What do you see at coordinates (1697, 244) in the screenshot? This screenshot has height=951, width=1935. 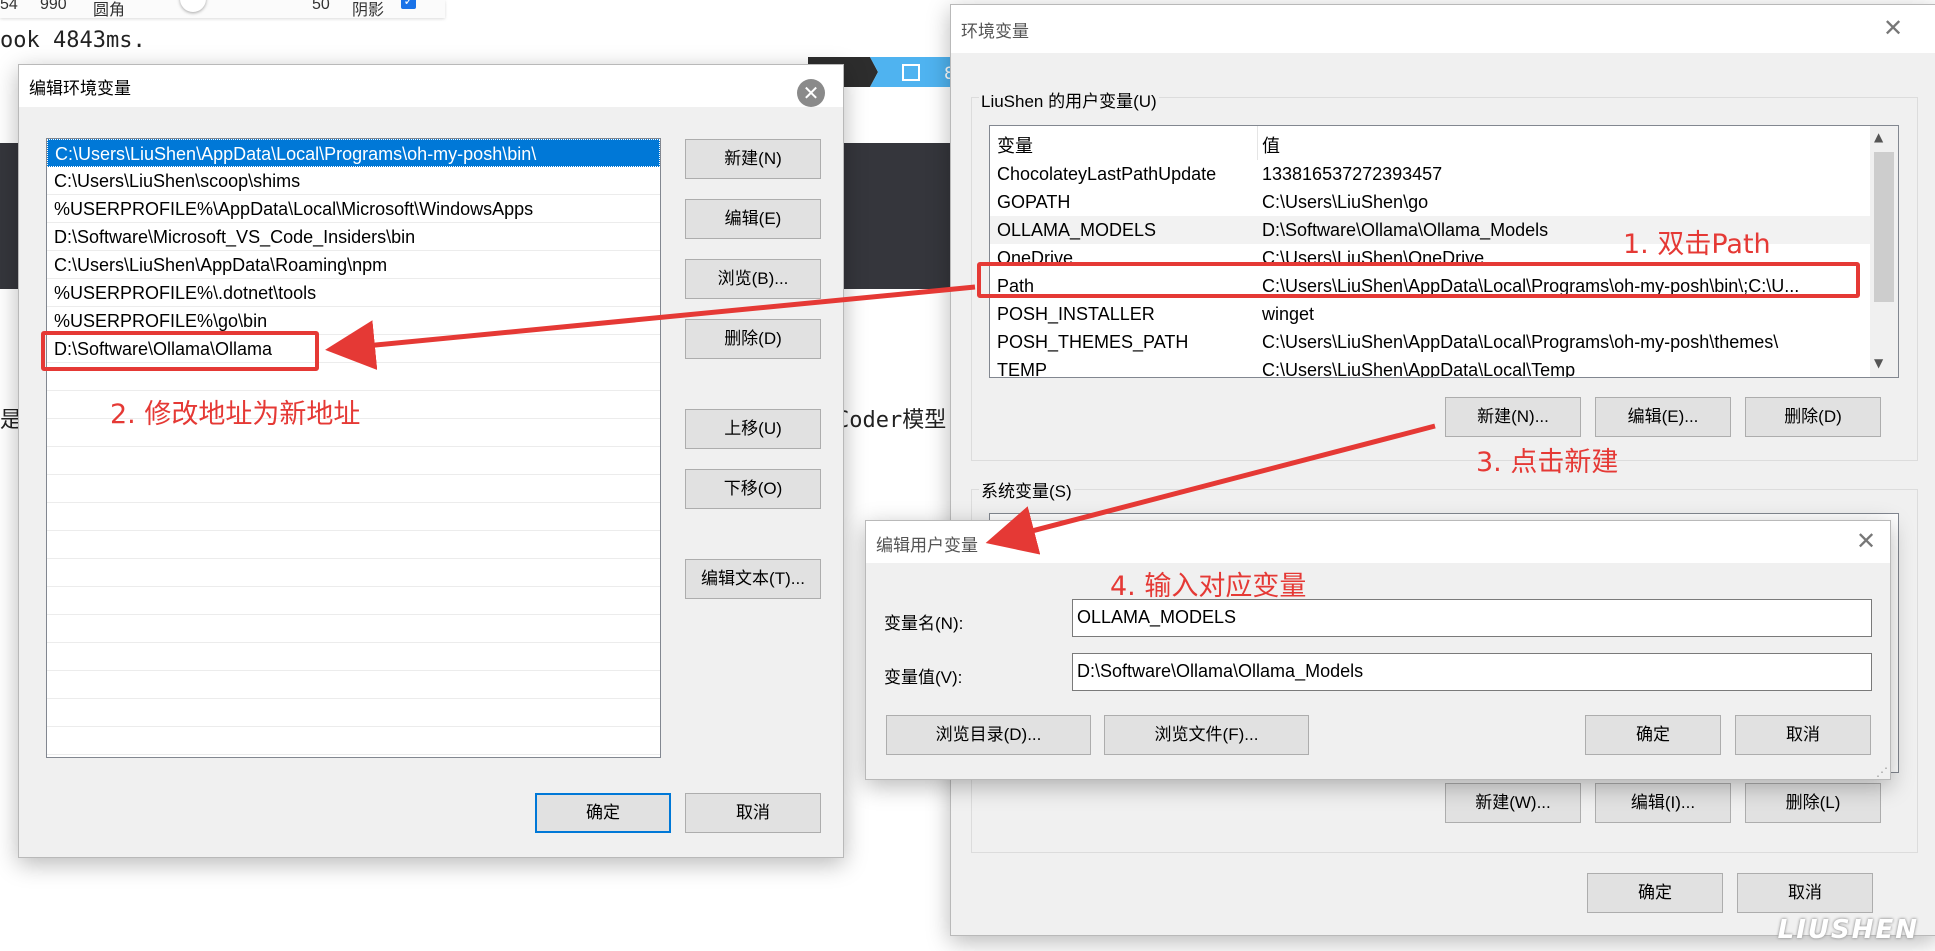 I see `annotation-step-1: 1. 双击Path` at bounding box center [1697, 244].